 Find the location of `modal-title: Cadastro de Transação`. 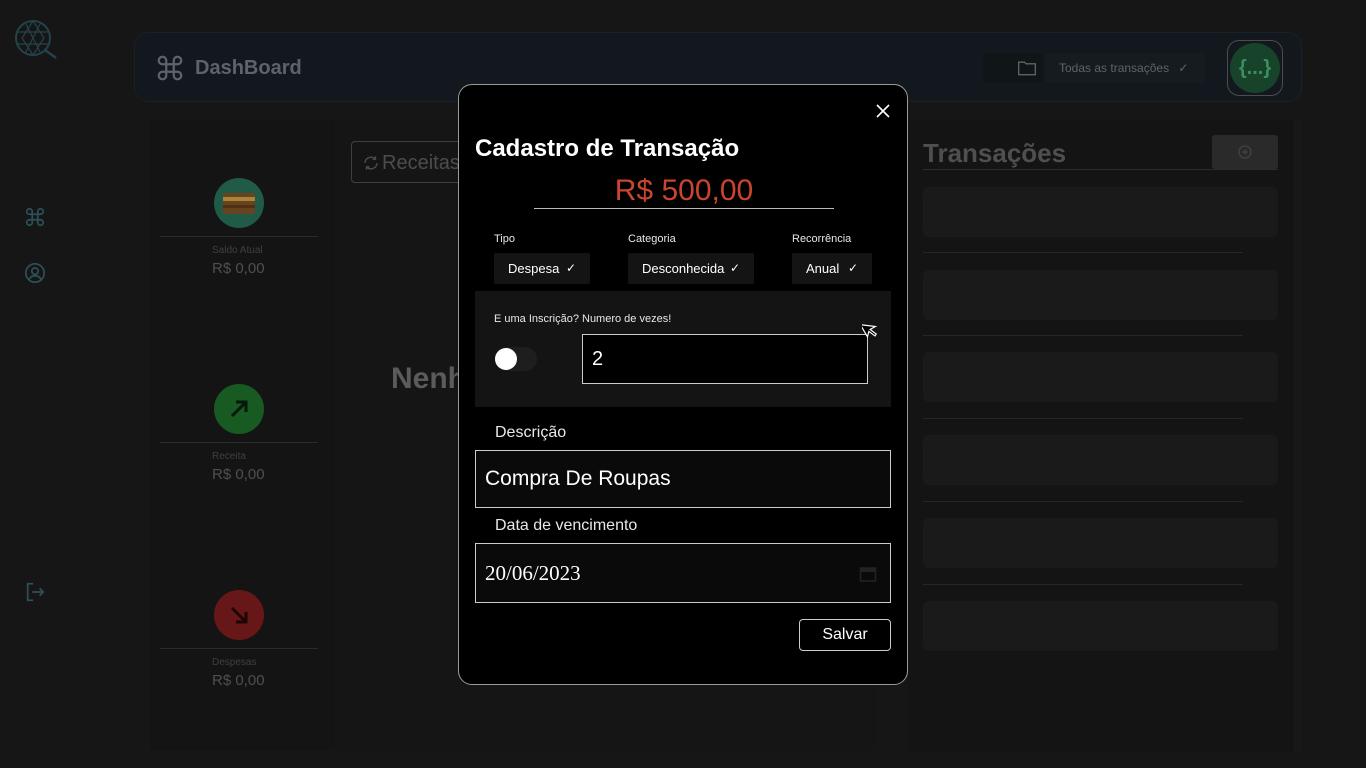

modal-title: Cadastro de Transação is located at coordinates (607, 148).